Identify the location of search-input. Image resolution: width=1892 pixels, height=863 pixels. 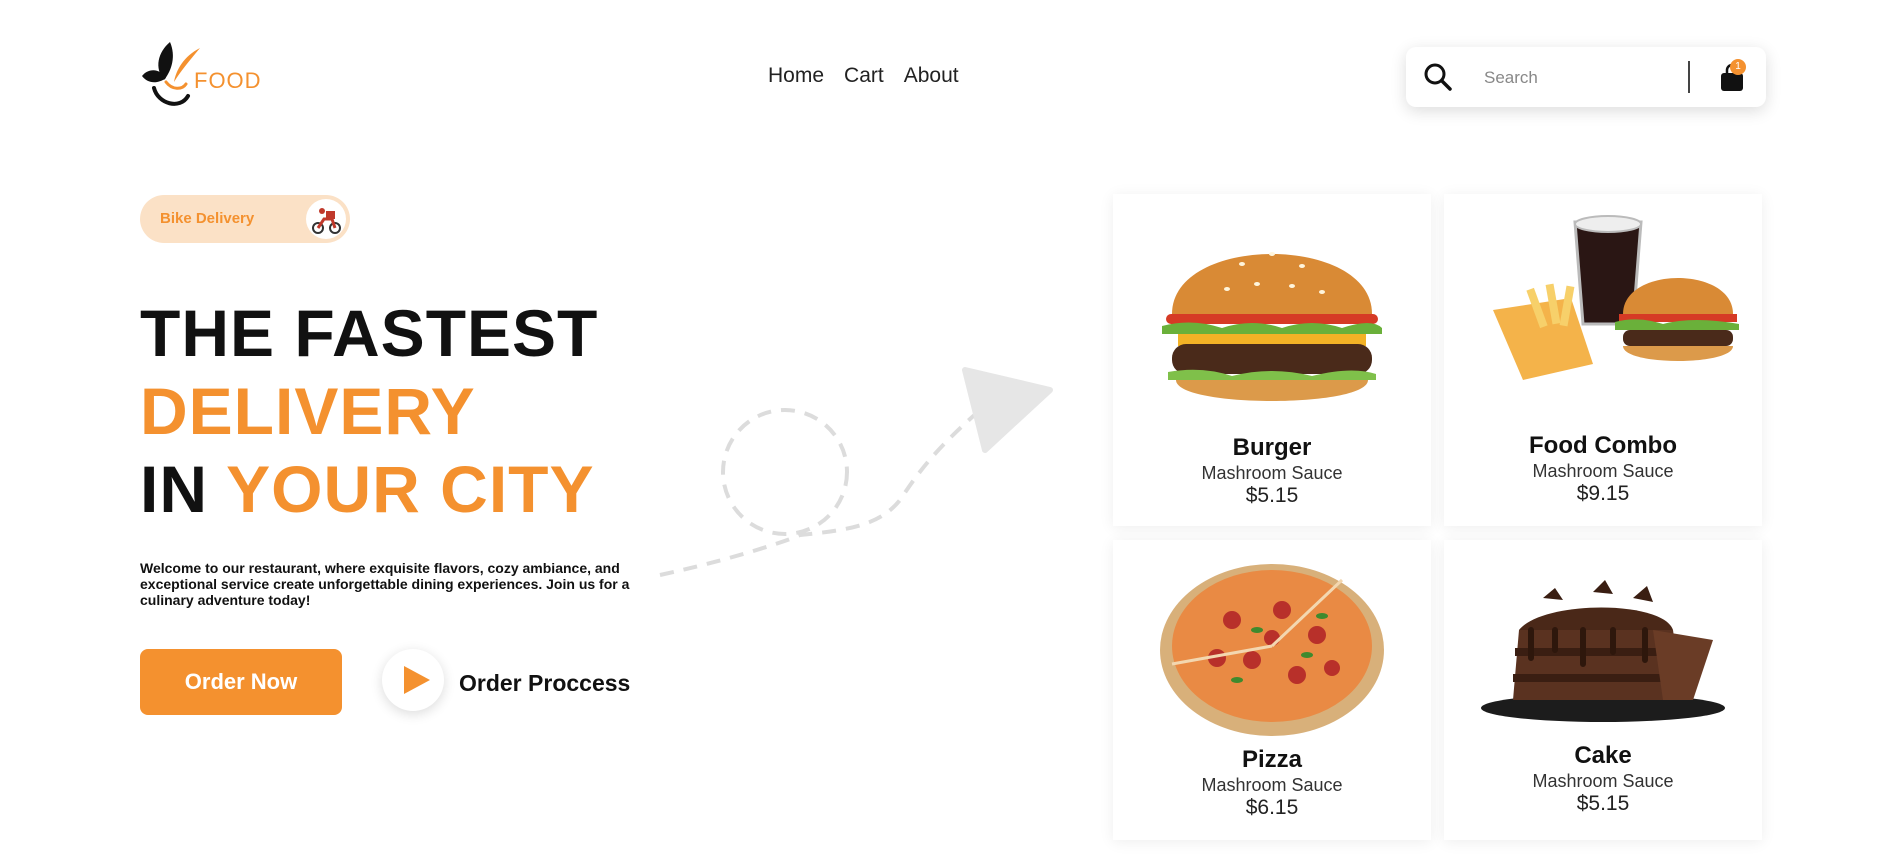
(1584, 78).